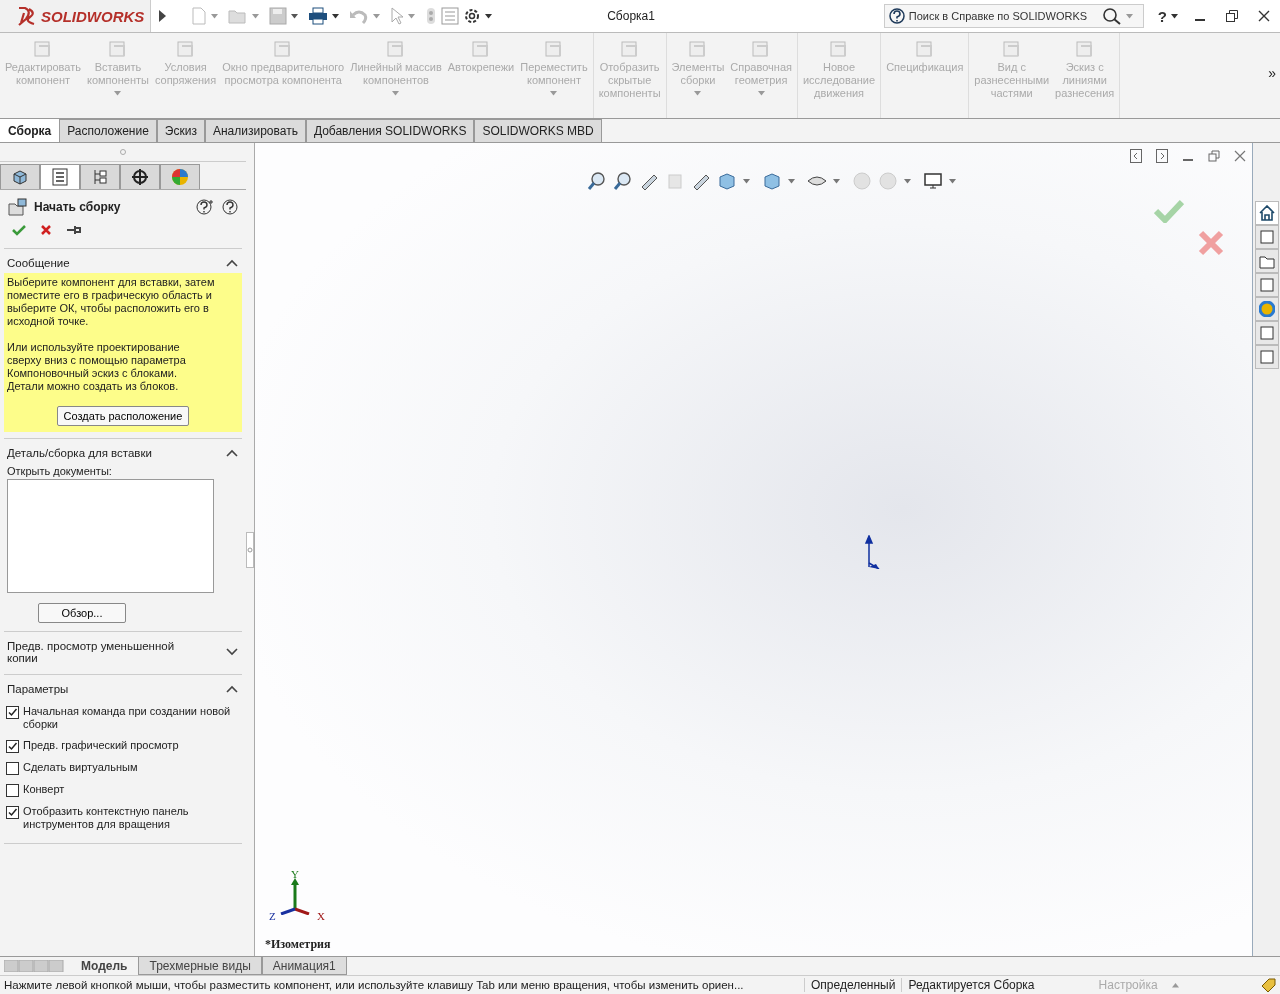 The width and height of the screenshot is (1280, 994). I want to click on tile-left-icon, so click(1136, 156).